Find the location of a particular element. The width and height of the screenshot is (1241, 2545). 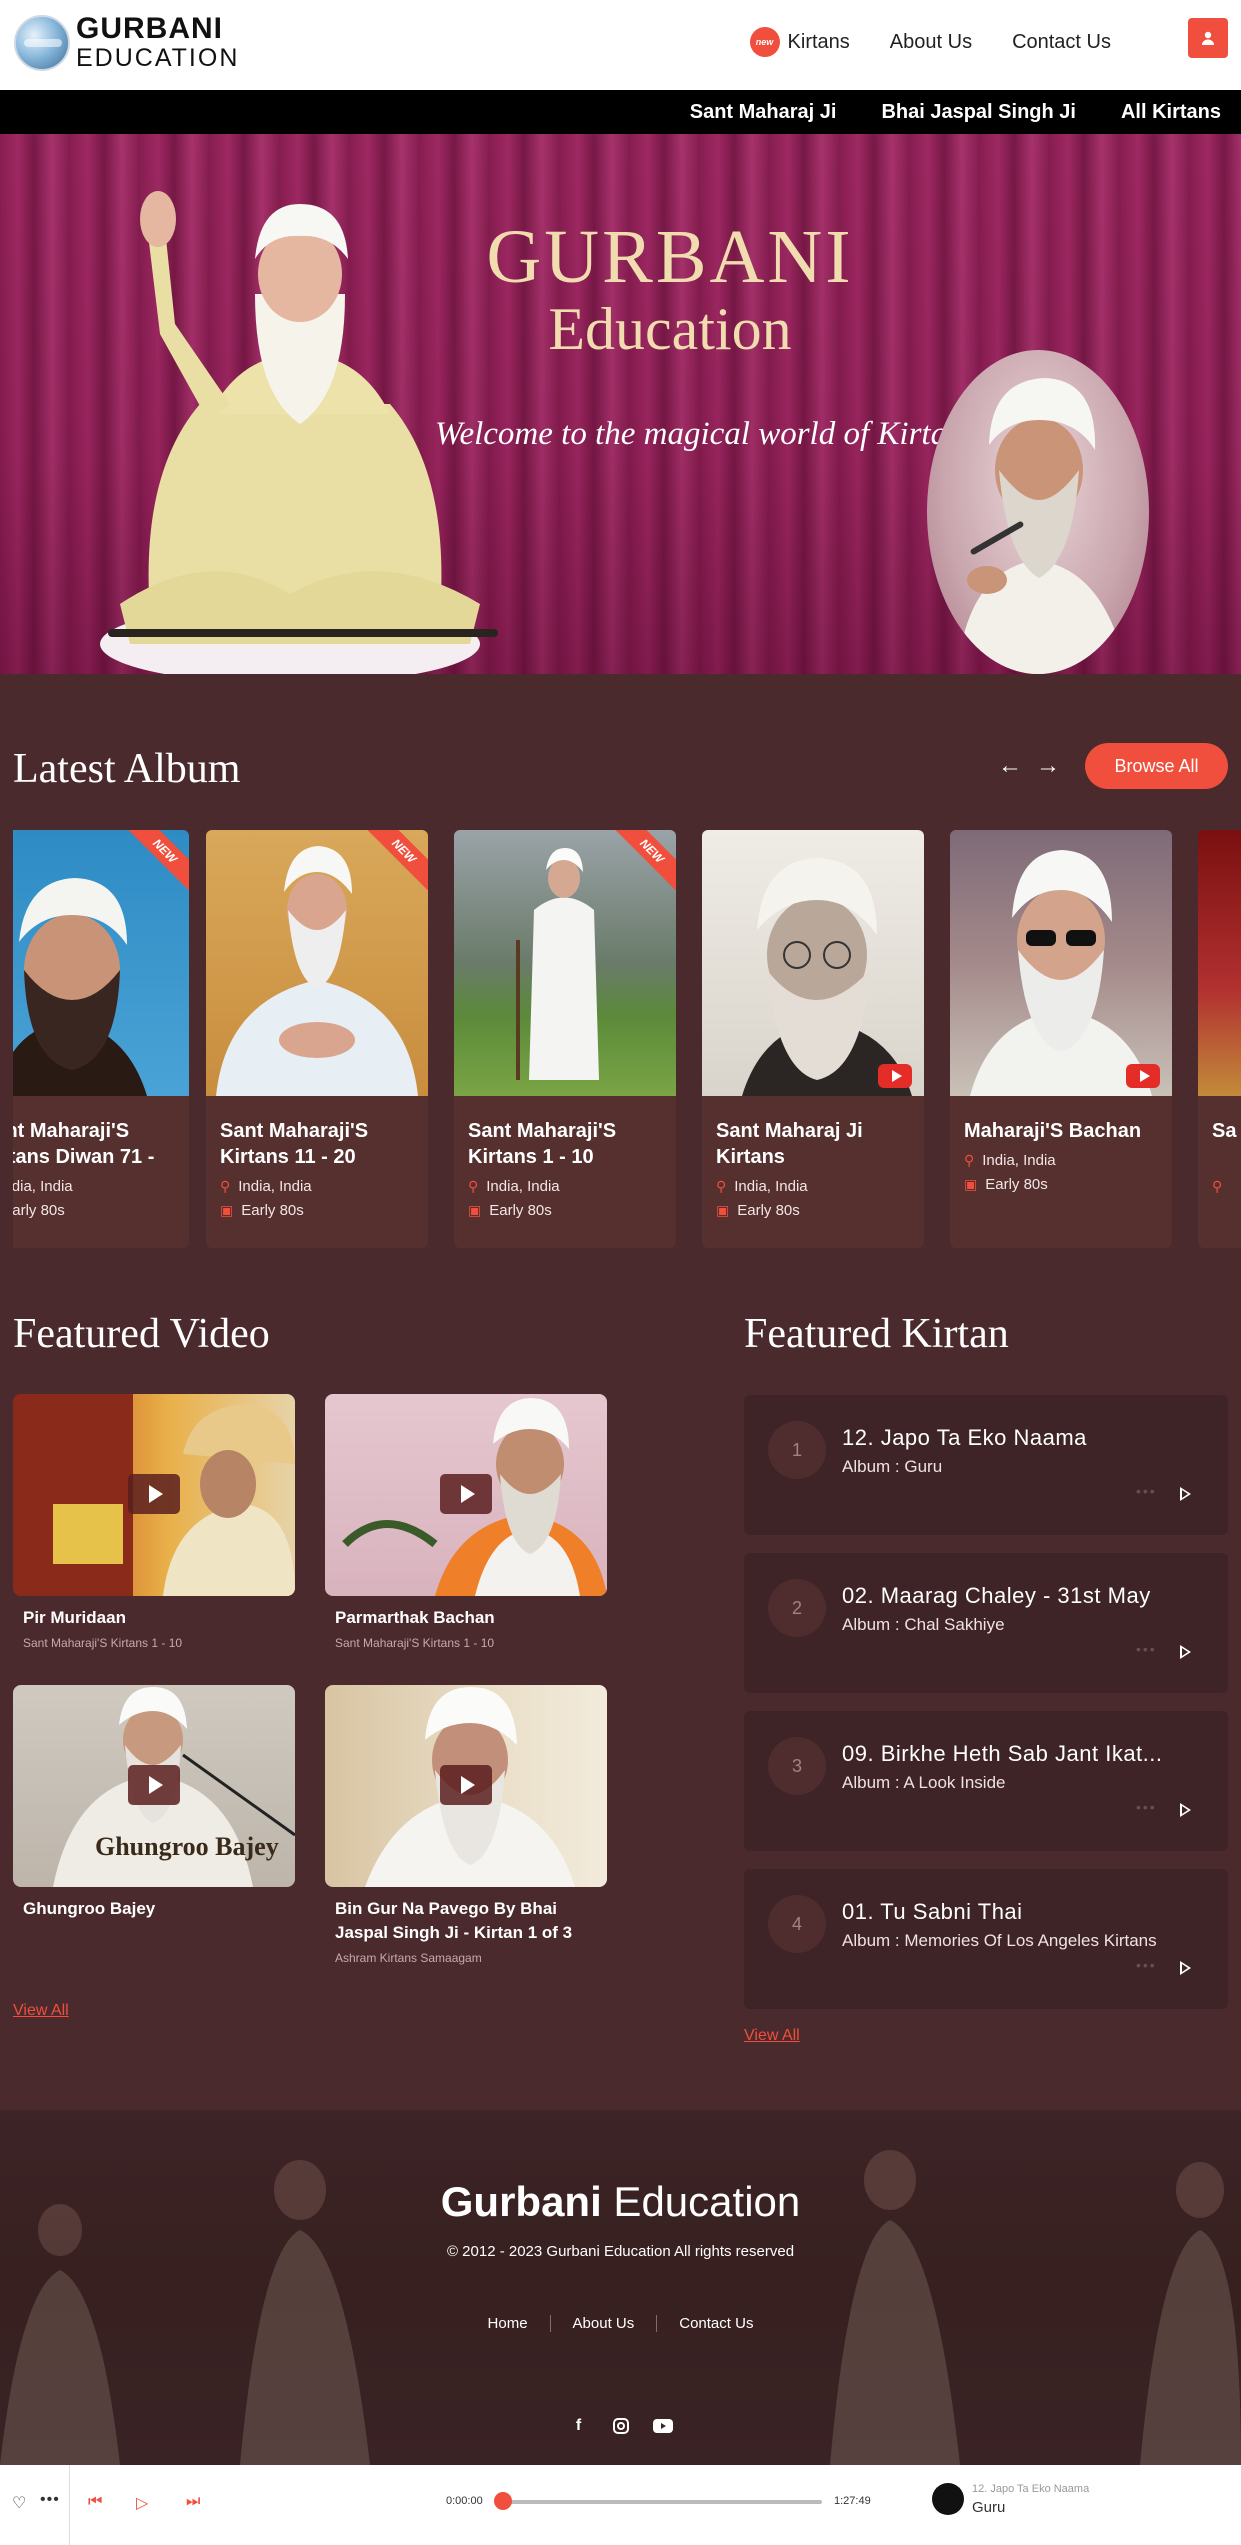

video-title: Pir Muridaan is located at coordinates (74, 1617).